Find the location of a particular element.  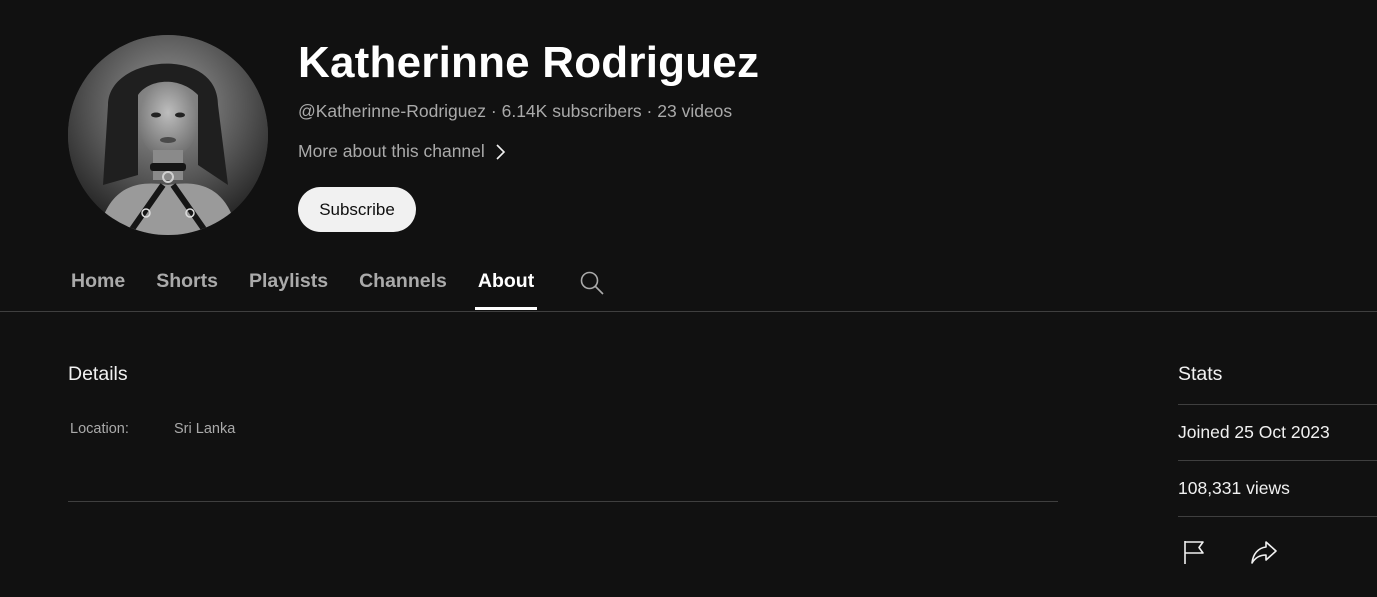

channel-tabs: Home Shorts Playlists Channels About is located at coordinates (336, 284).